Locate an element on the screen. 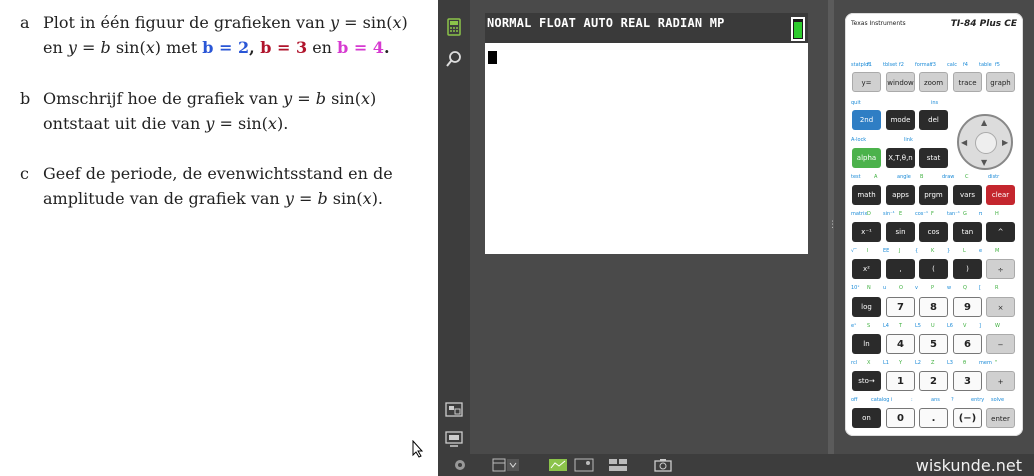 Image resolution: width=1034 pixels, height=476 pixels. tool-sidebar is located at coordinates (454, 238).